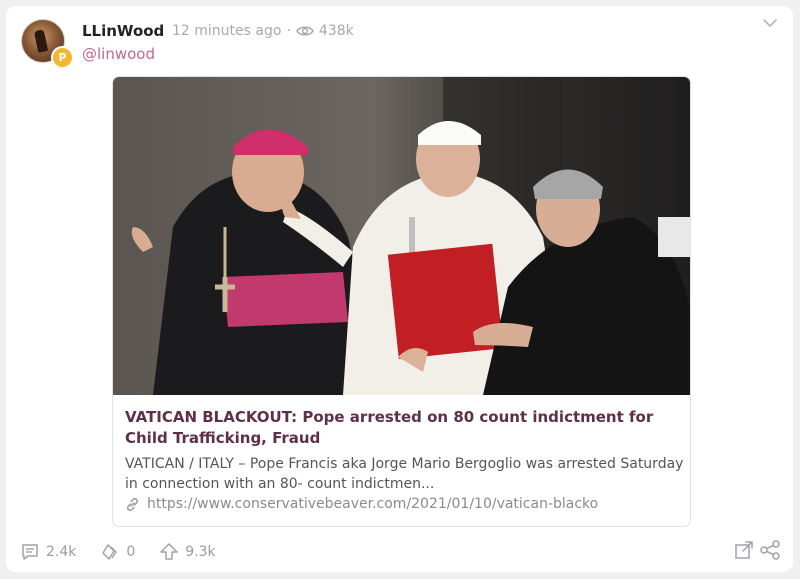 This screenshot has height=579, width=800. I want to click on chevron-down-icon, so click(770, 23).